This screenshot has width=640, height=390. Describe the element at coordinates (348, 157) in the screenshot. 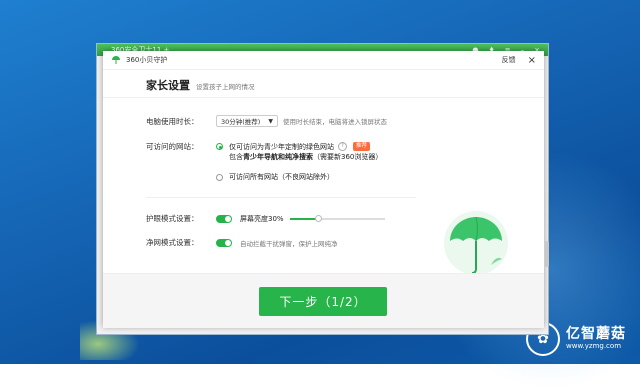

I see `green-sites-detail-suffix: （需要新360浏览器）` at that location.